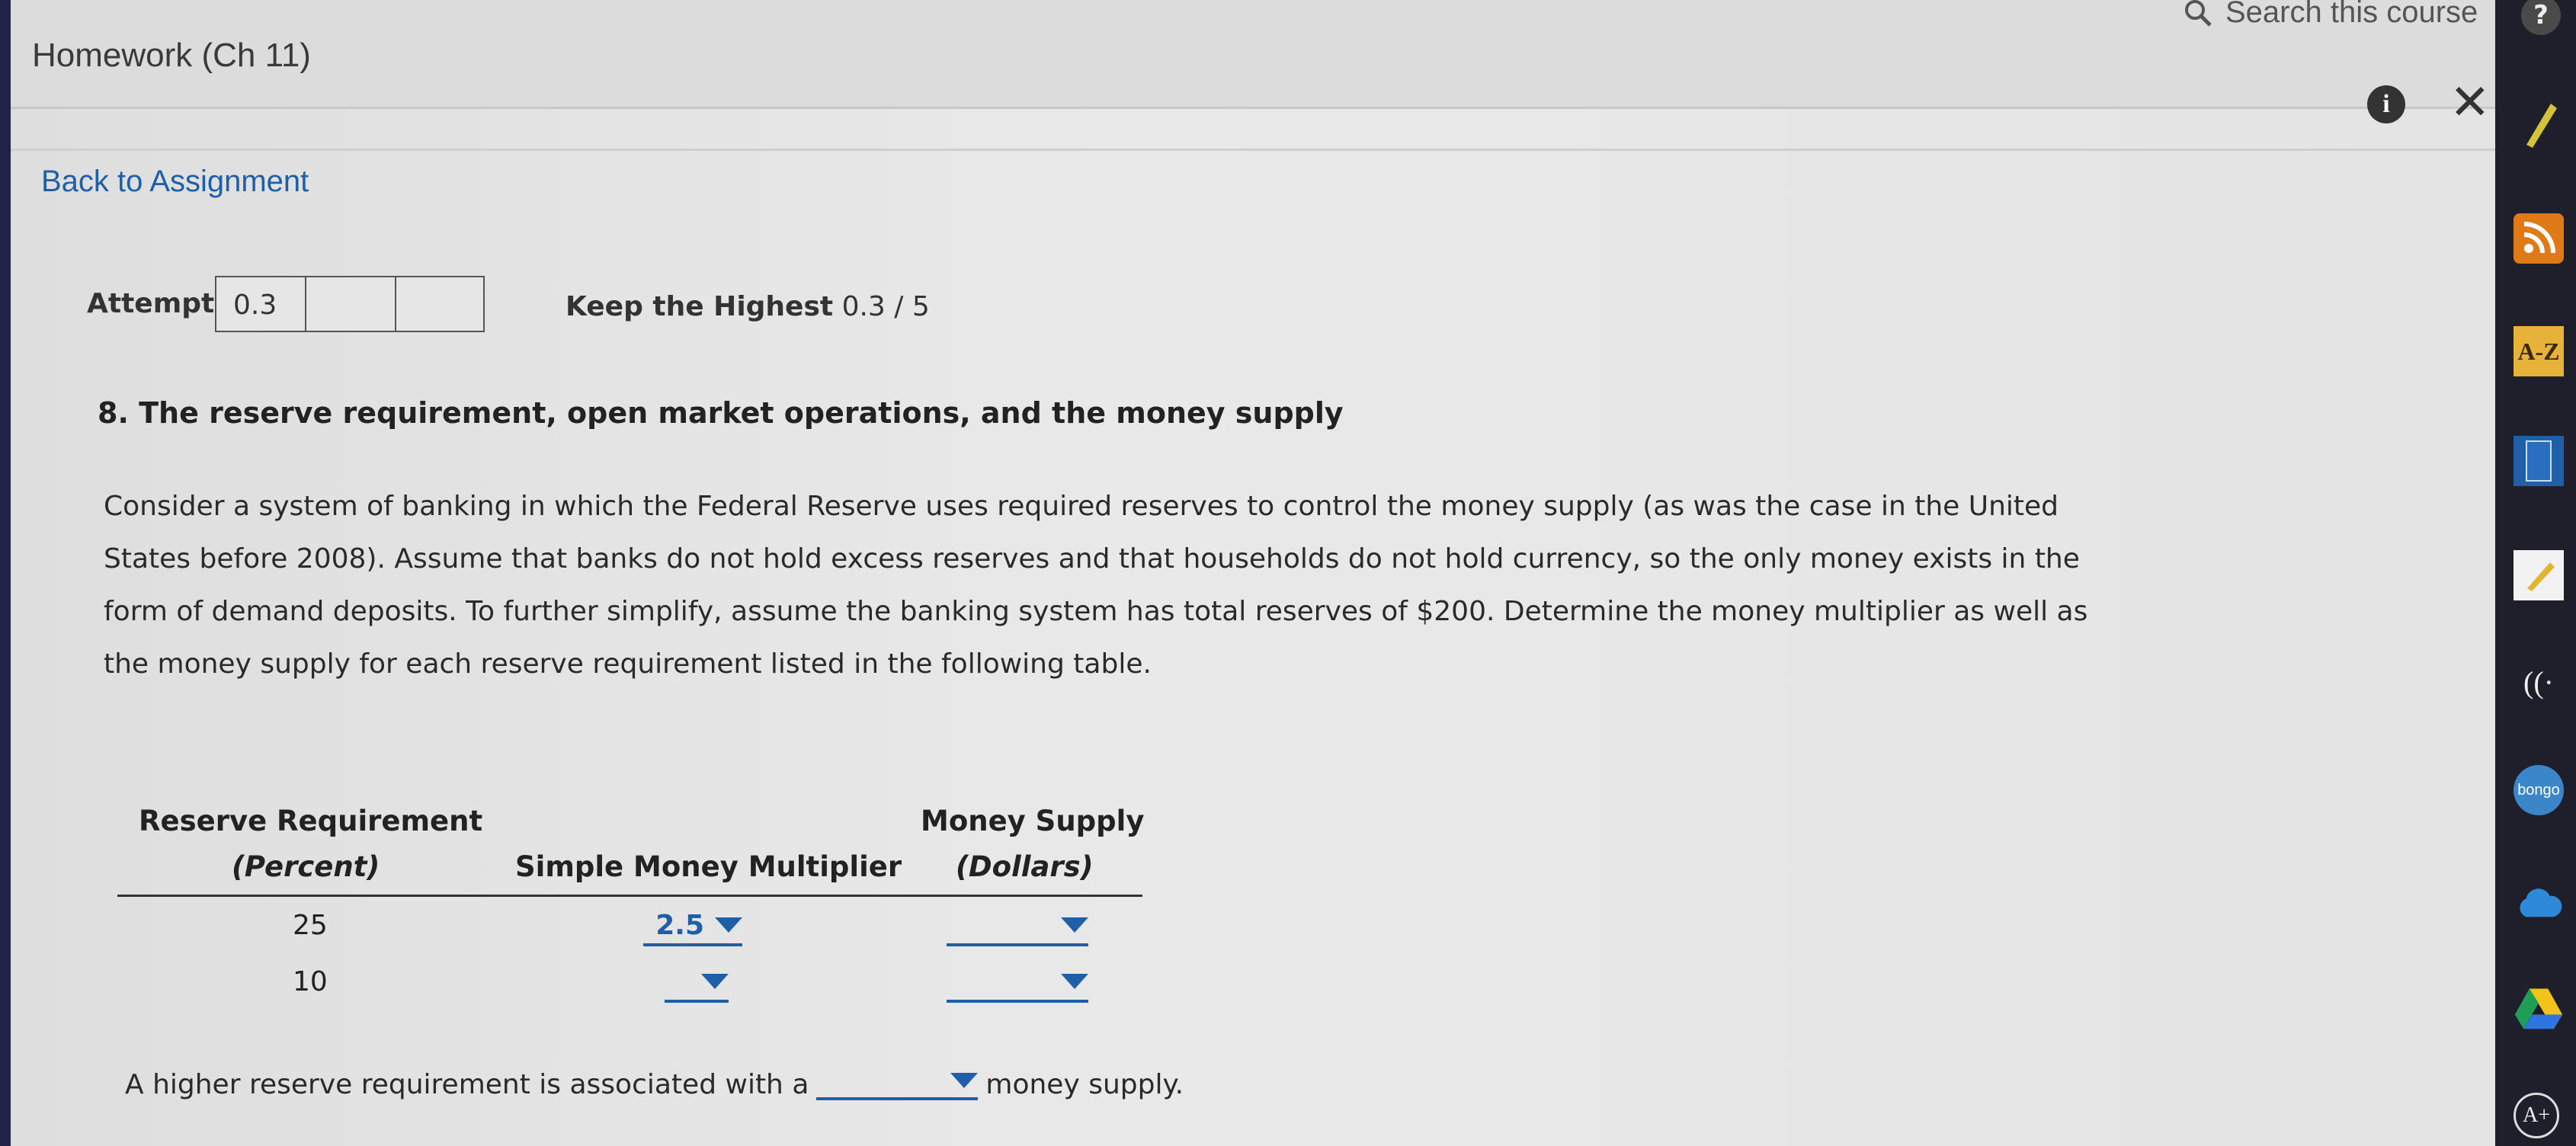  What do you see at coordinates (2539, 682) in the screenshot?
I see `signal-icon: ((·` at bounding box center [2539, 682].